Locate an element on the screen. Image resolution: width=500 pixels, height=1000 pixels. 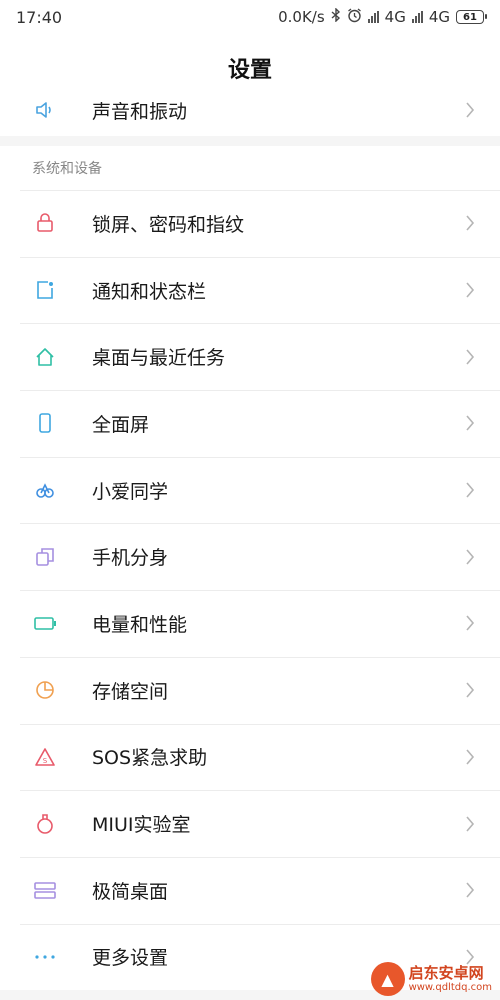
section-title: 系统和设备 is located at coordinates (67, 169).